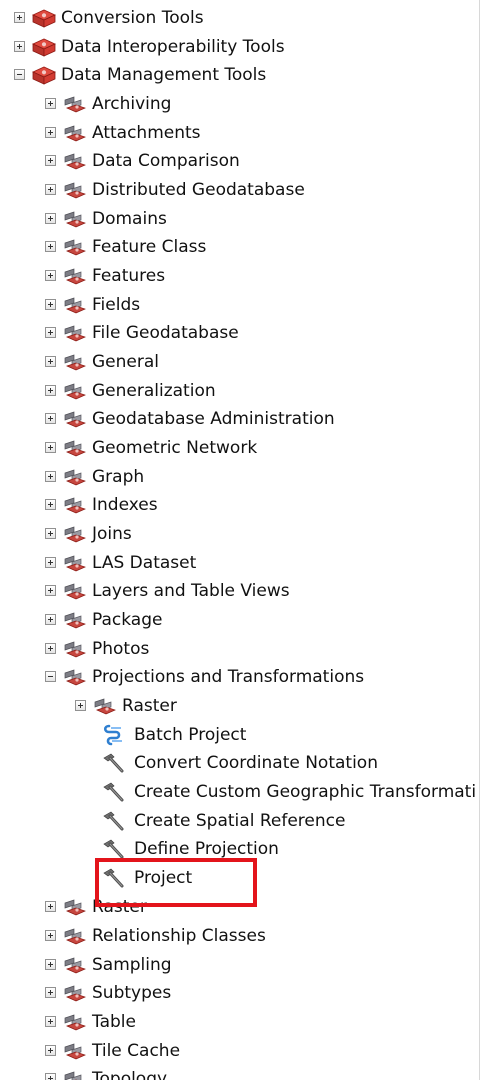 The image size is (480, 1080). What do you see at coordinates (74, 648) in the screenshot?
I see `tree-item-photos: Photos` at bounding box center [74, 648].